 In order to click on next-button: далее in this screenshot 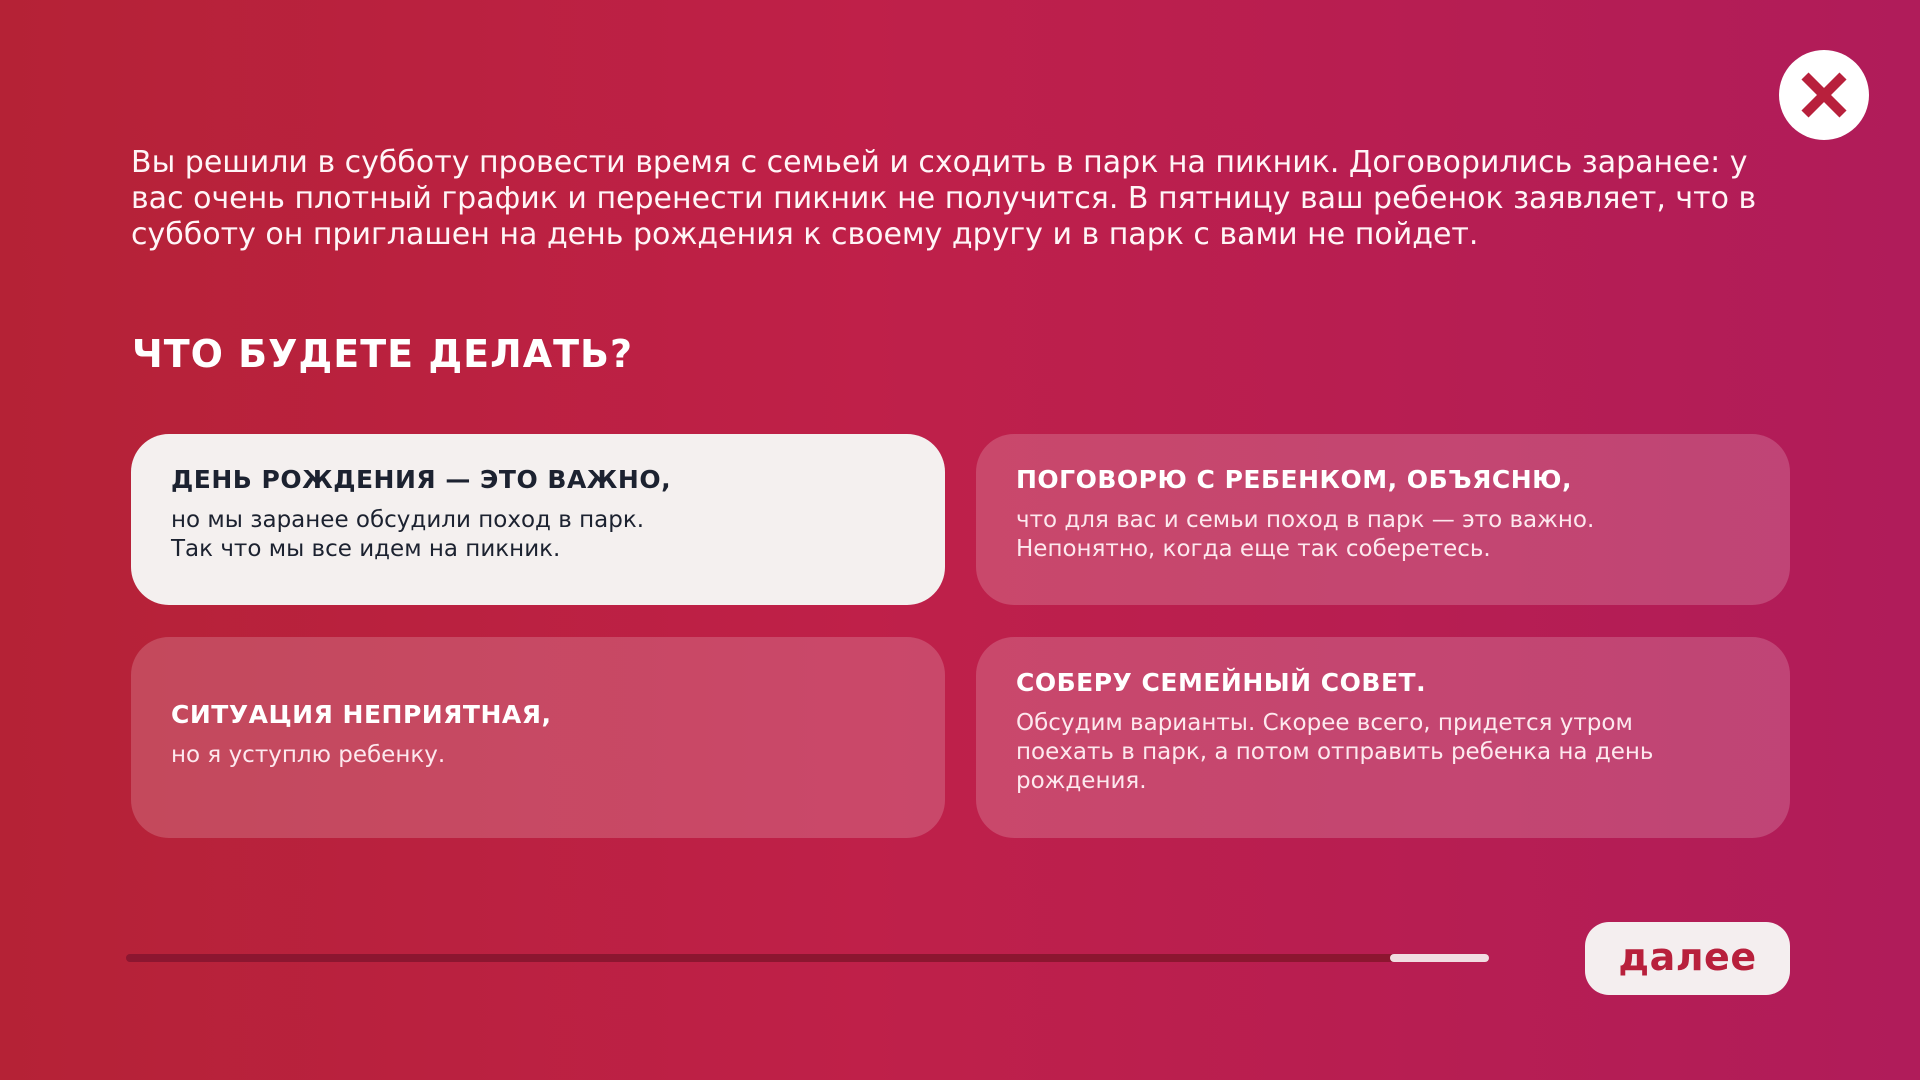, I will do `click(1687, 958)`.